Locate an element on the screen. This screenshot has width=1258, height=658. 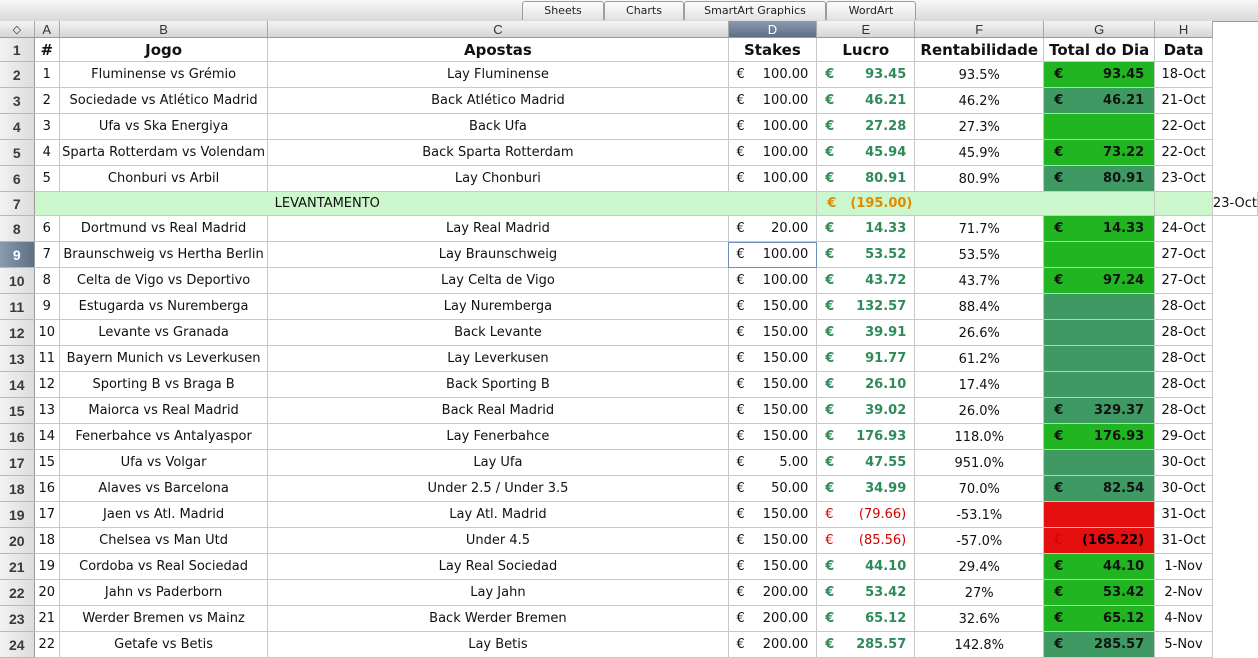
jogo-cell: Getafe vs Betis is located at coordinates (164, 644).